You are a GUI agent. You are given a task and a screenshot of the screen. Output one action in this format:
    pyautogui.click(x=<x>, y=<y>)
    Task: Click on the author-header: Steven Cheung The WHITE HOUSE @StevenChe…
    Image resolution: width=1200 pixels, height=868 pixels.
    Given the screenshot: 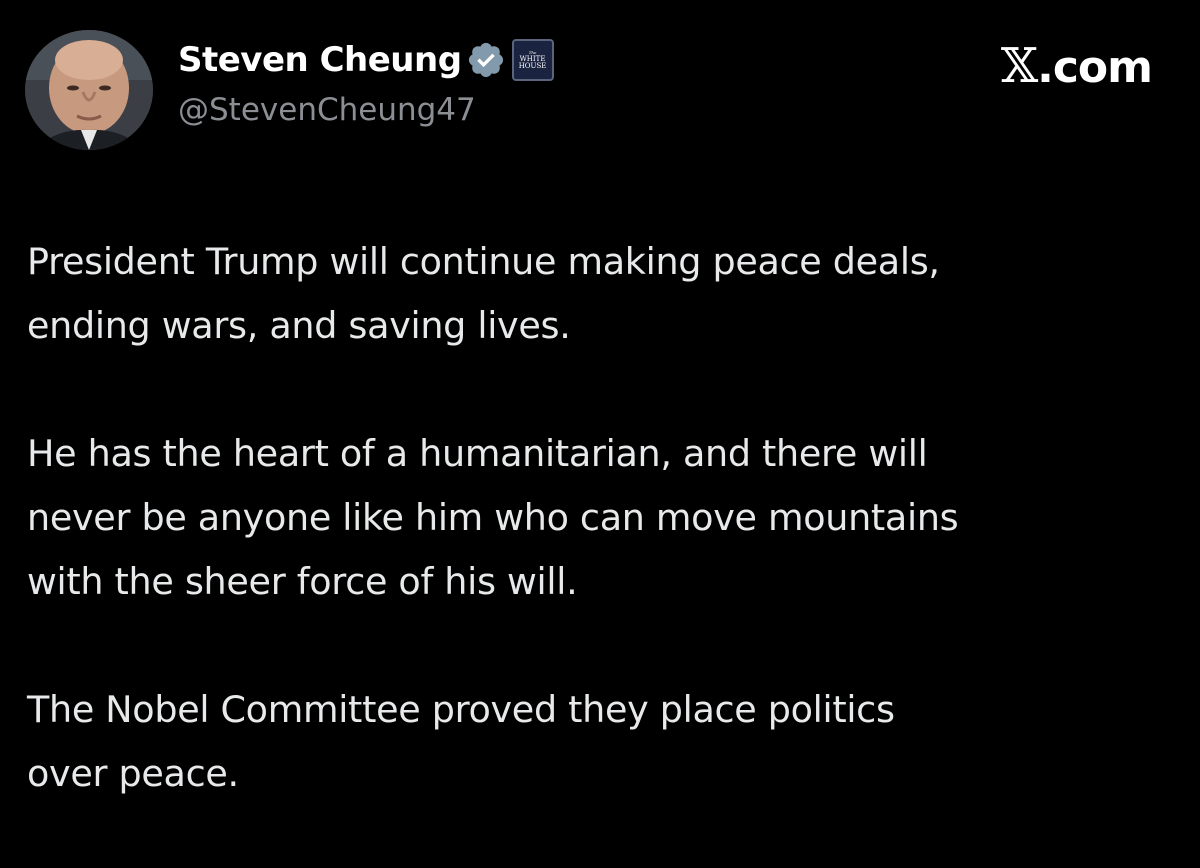 What is the action you would take?
    pyautogui.click(x=366, y=80)
    